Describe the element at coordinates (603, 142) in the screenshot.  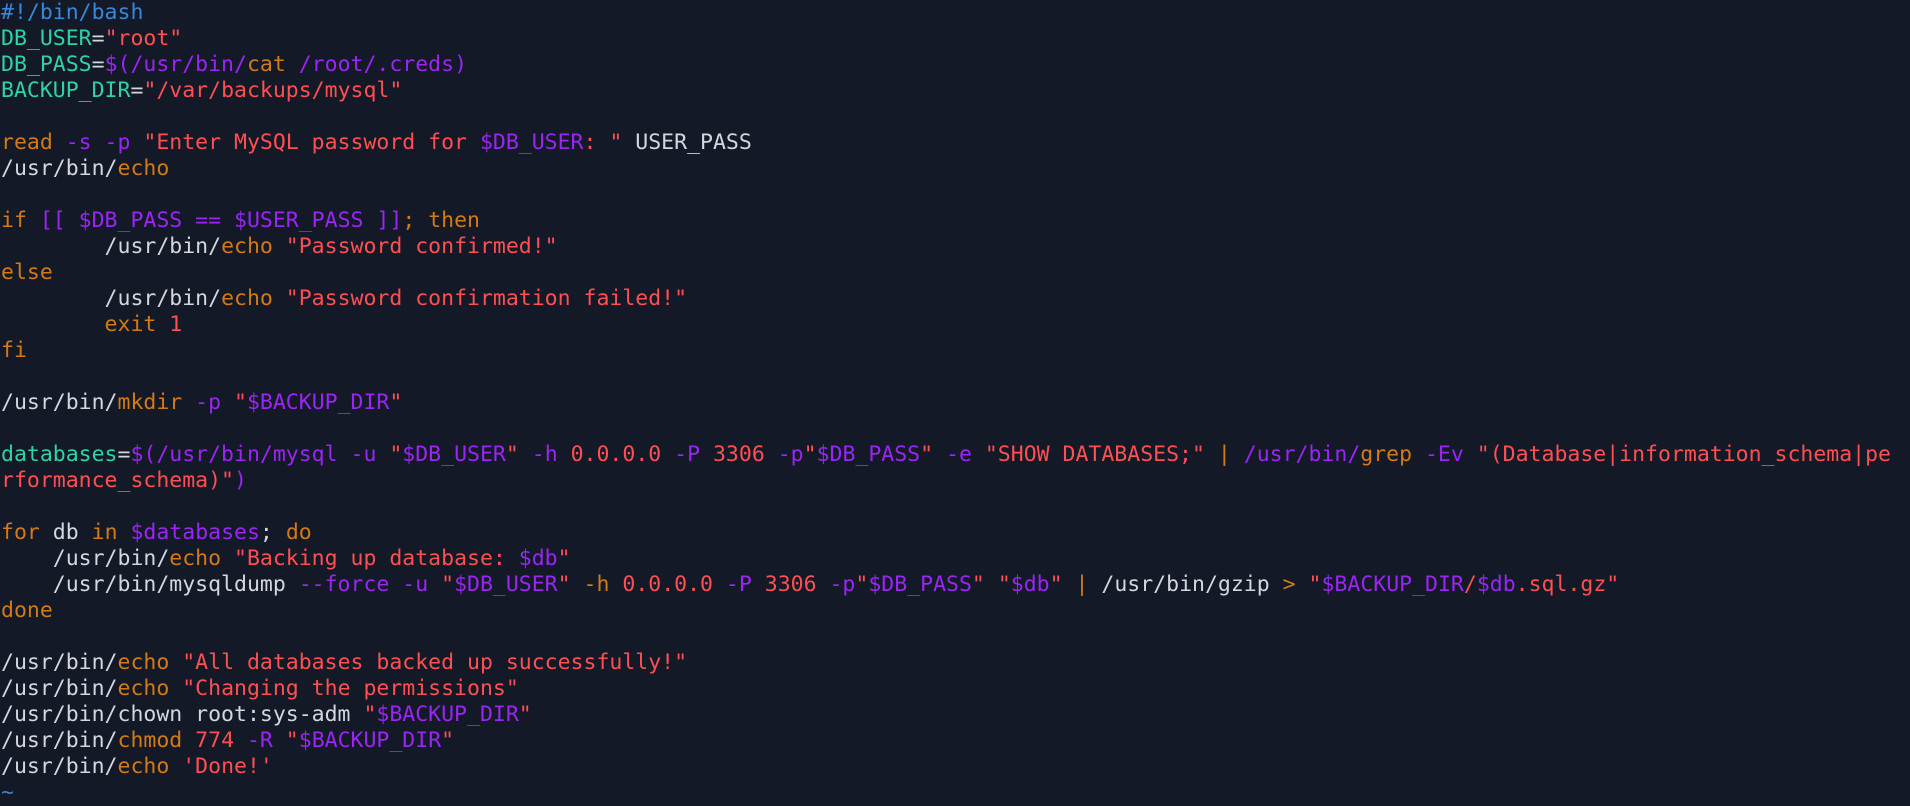
I see `code-token: : "` at that location.